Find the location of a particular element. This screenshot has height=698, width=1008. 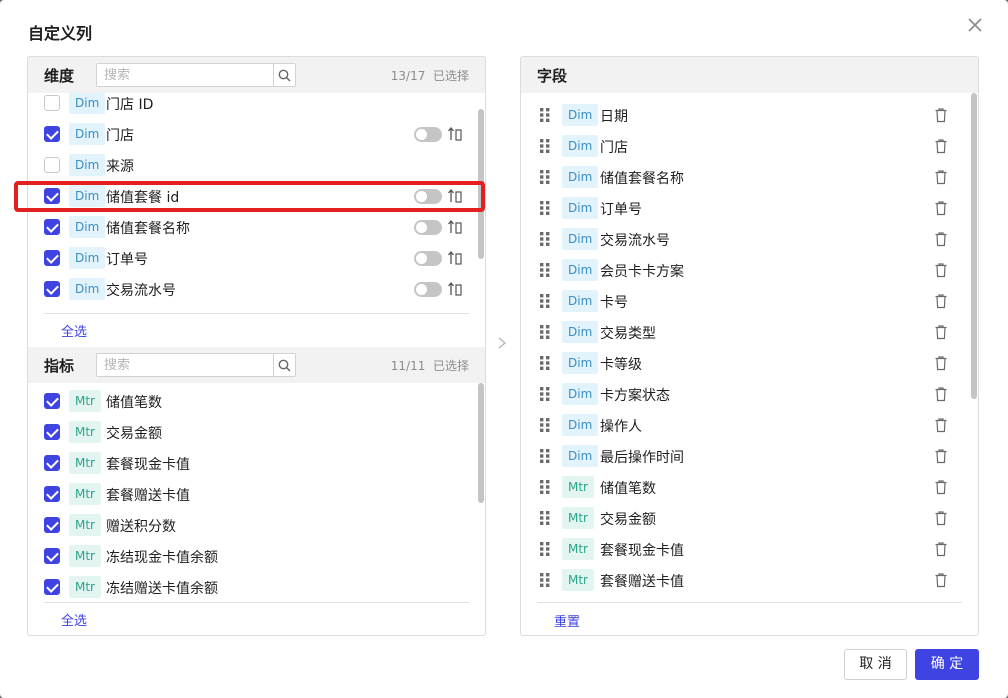

field-item: Dim 操作人 is located at coordinates (741, 425).